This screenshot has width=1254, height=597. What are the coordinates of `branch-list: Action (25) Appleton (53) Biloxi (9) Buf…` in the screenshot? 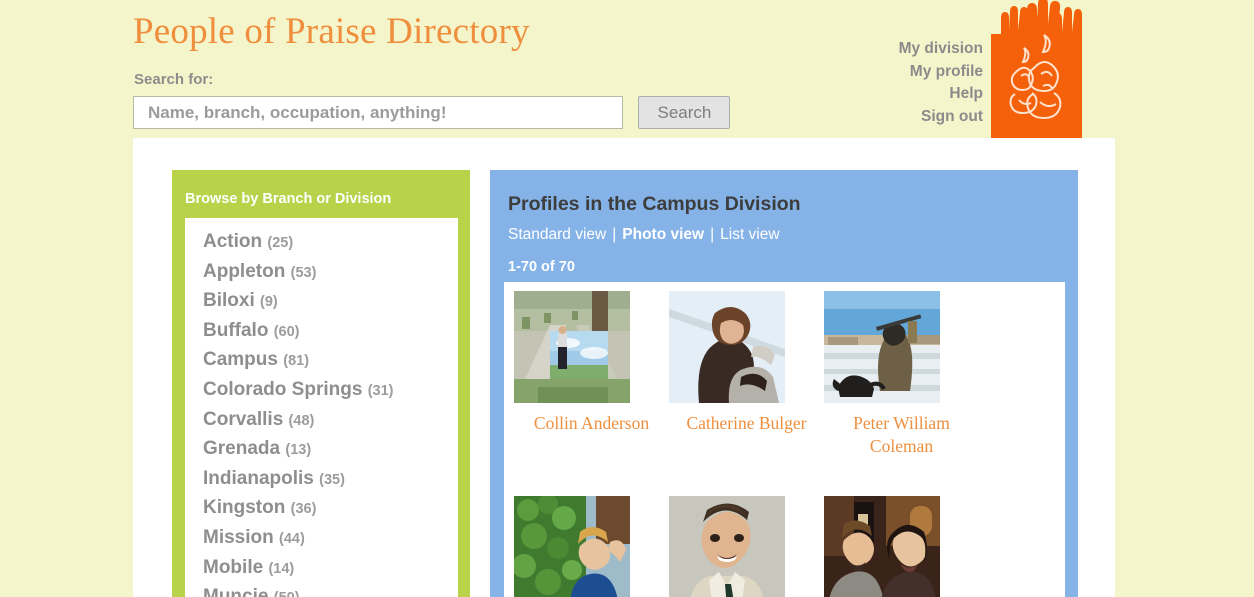 It's located at (321, 407).